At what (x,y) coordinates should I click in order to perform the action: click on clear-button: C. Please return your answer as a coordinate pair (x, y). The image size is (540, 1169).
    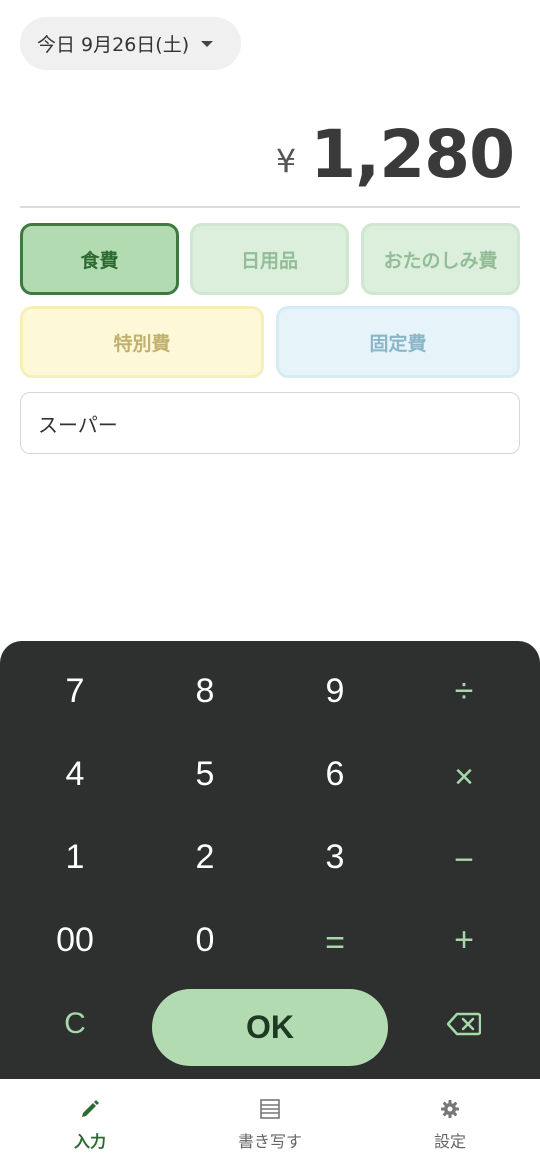
    Looking at the image, I should click on (75, 1024).